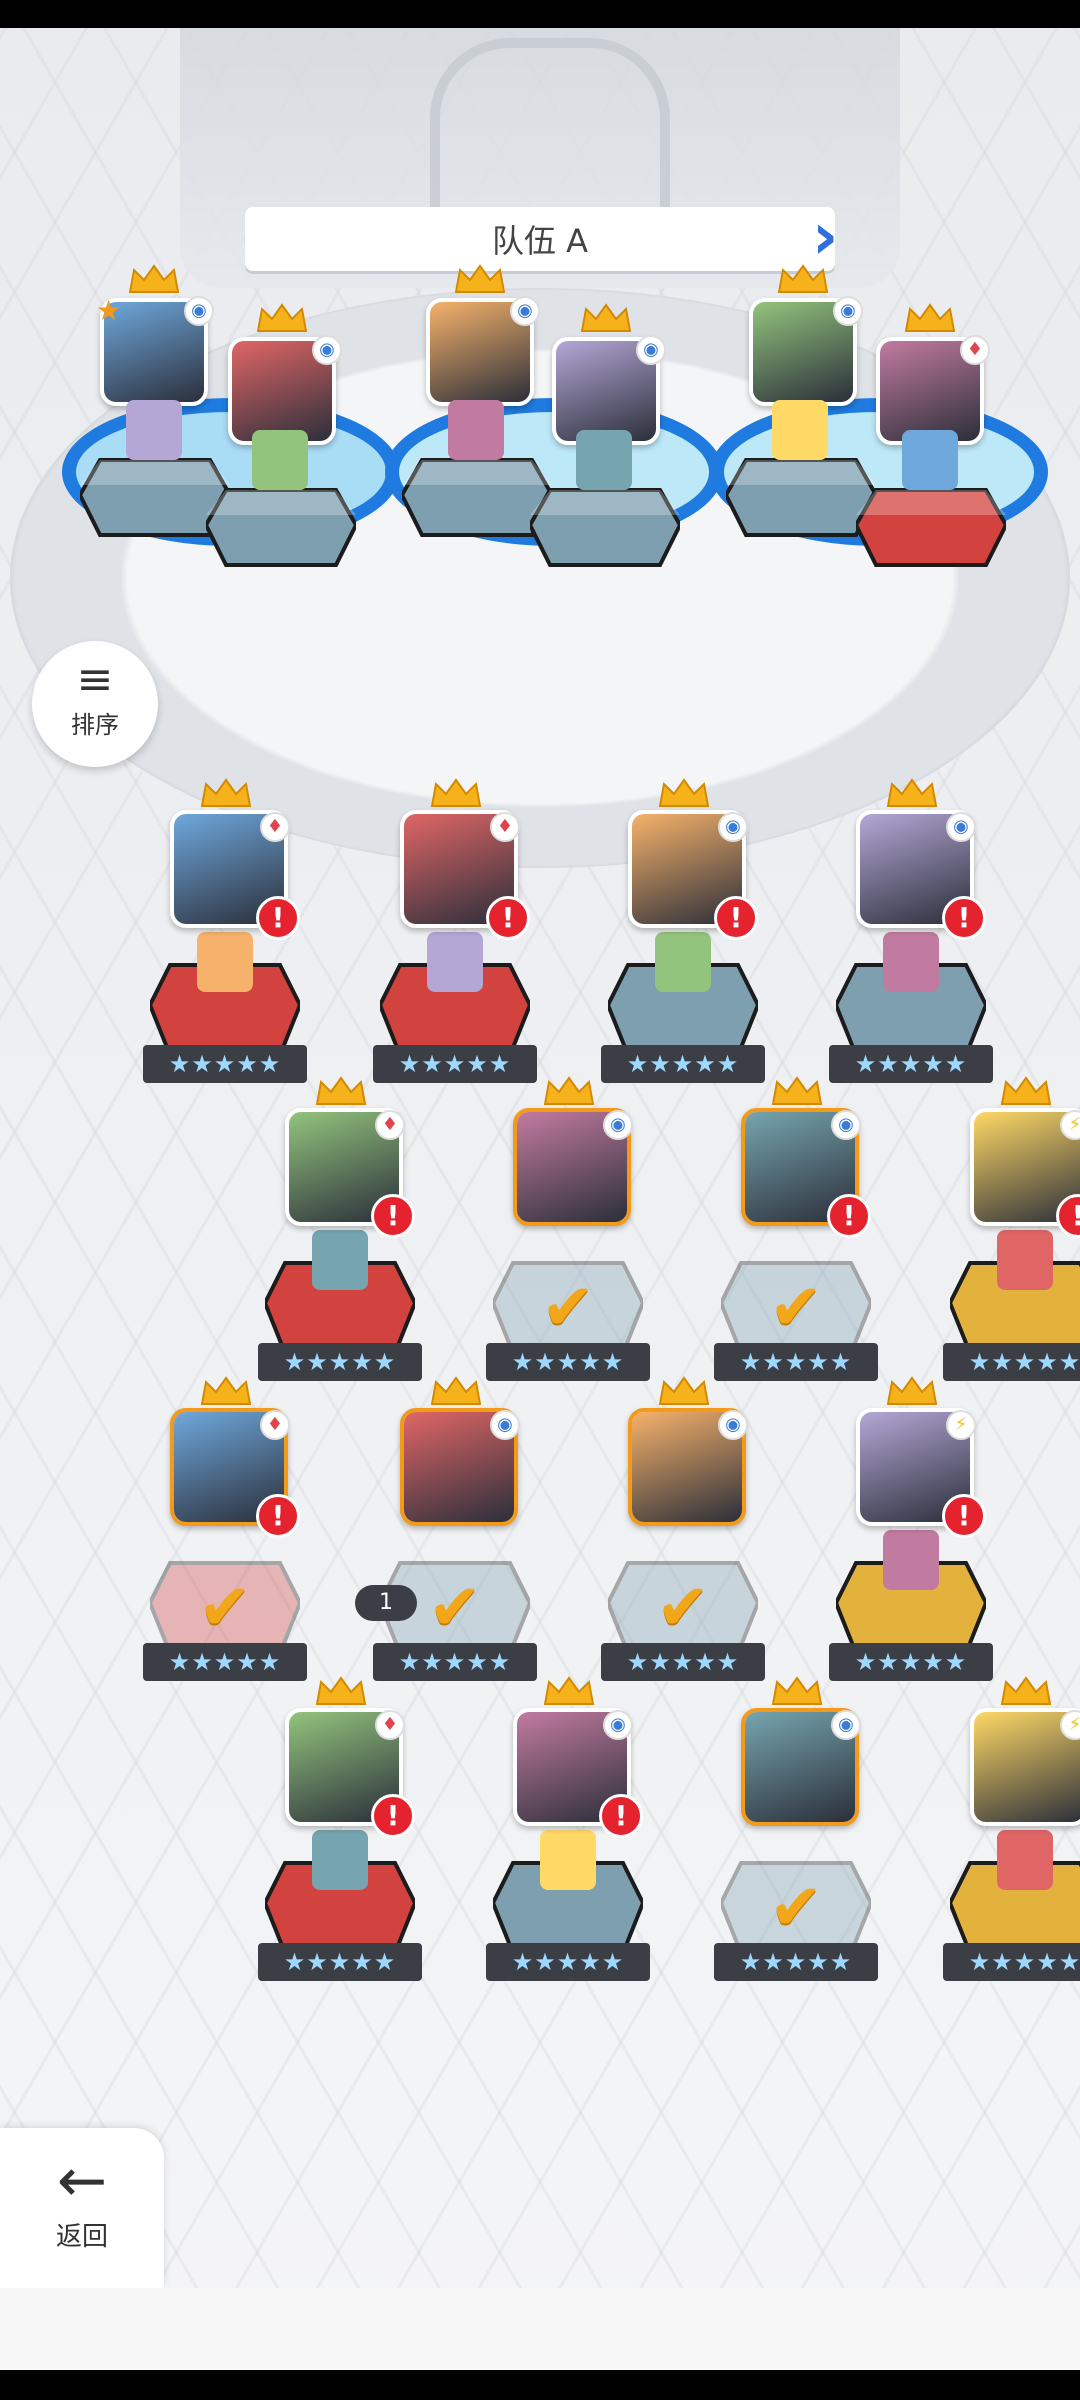 The height and width of the screenshot is (2400, 1080). Describe the element at coordinates (109, 310) in the screenshot. I see `star-icon: ★` at that location.